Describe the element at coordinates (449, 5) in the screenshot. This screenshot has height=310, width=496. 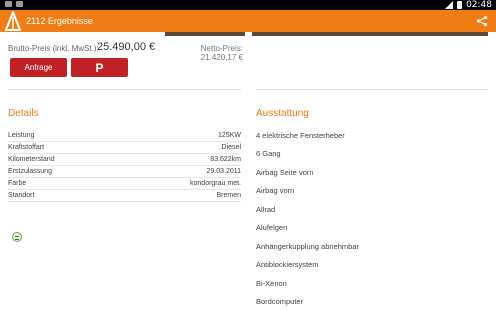
I see `signal-icon` at that location.